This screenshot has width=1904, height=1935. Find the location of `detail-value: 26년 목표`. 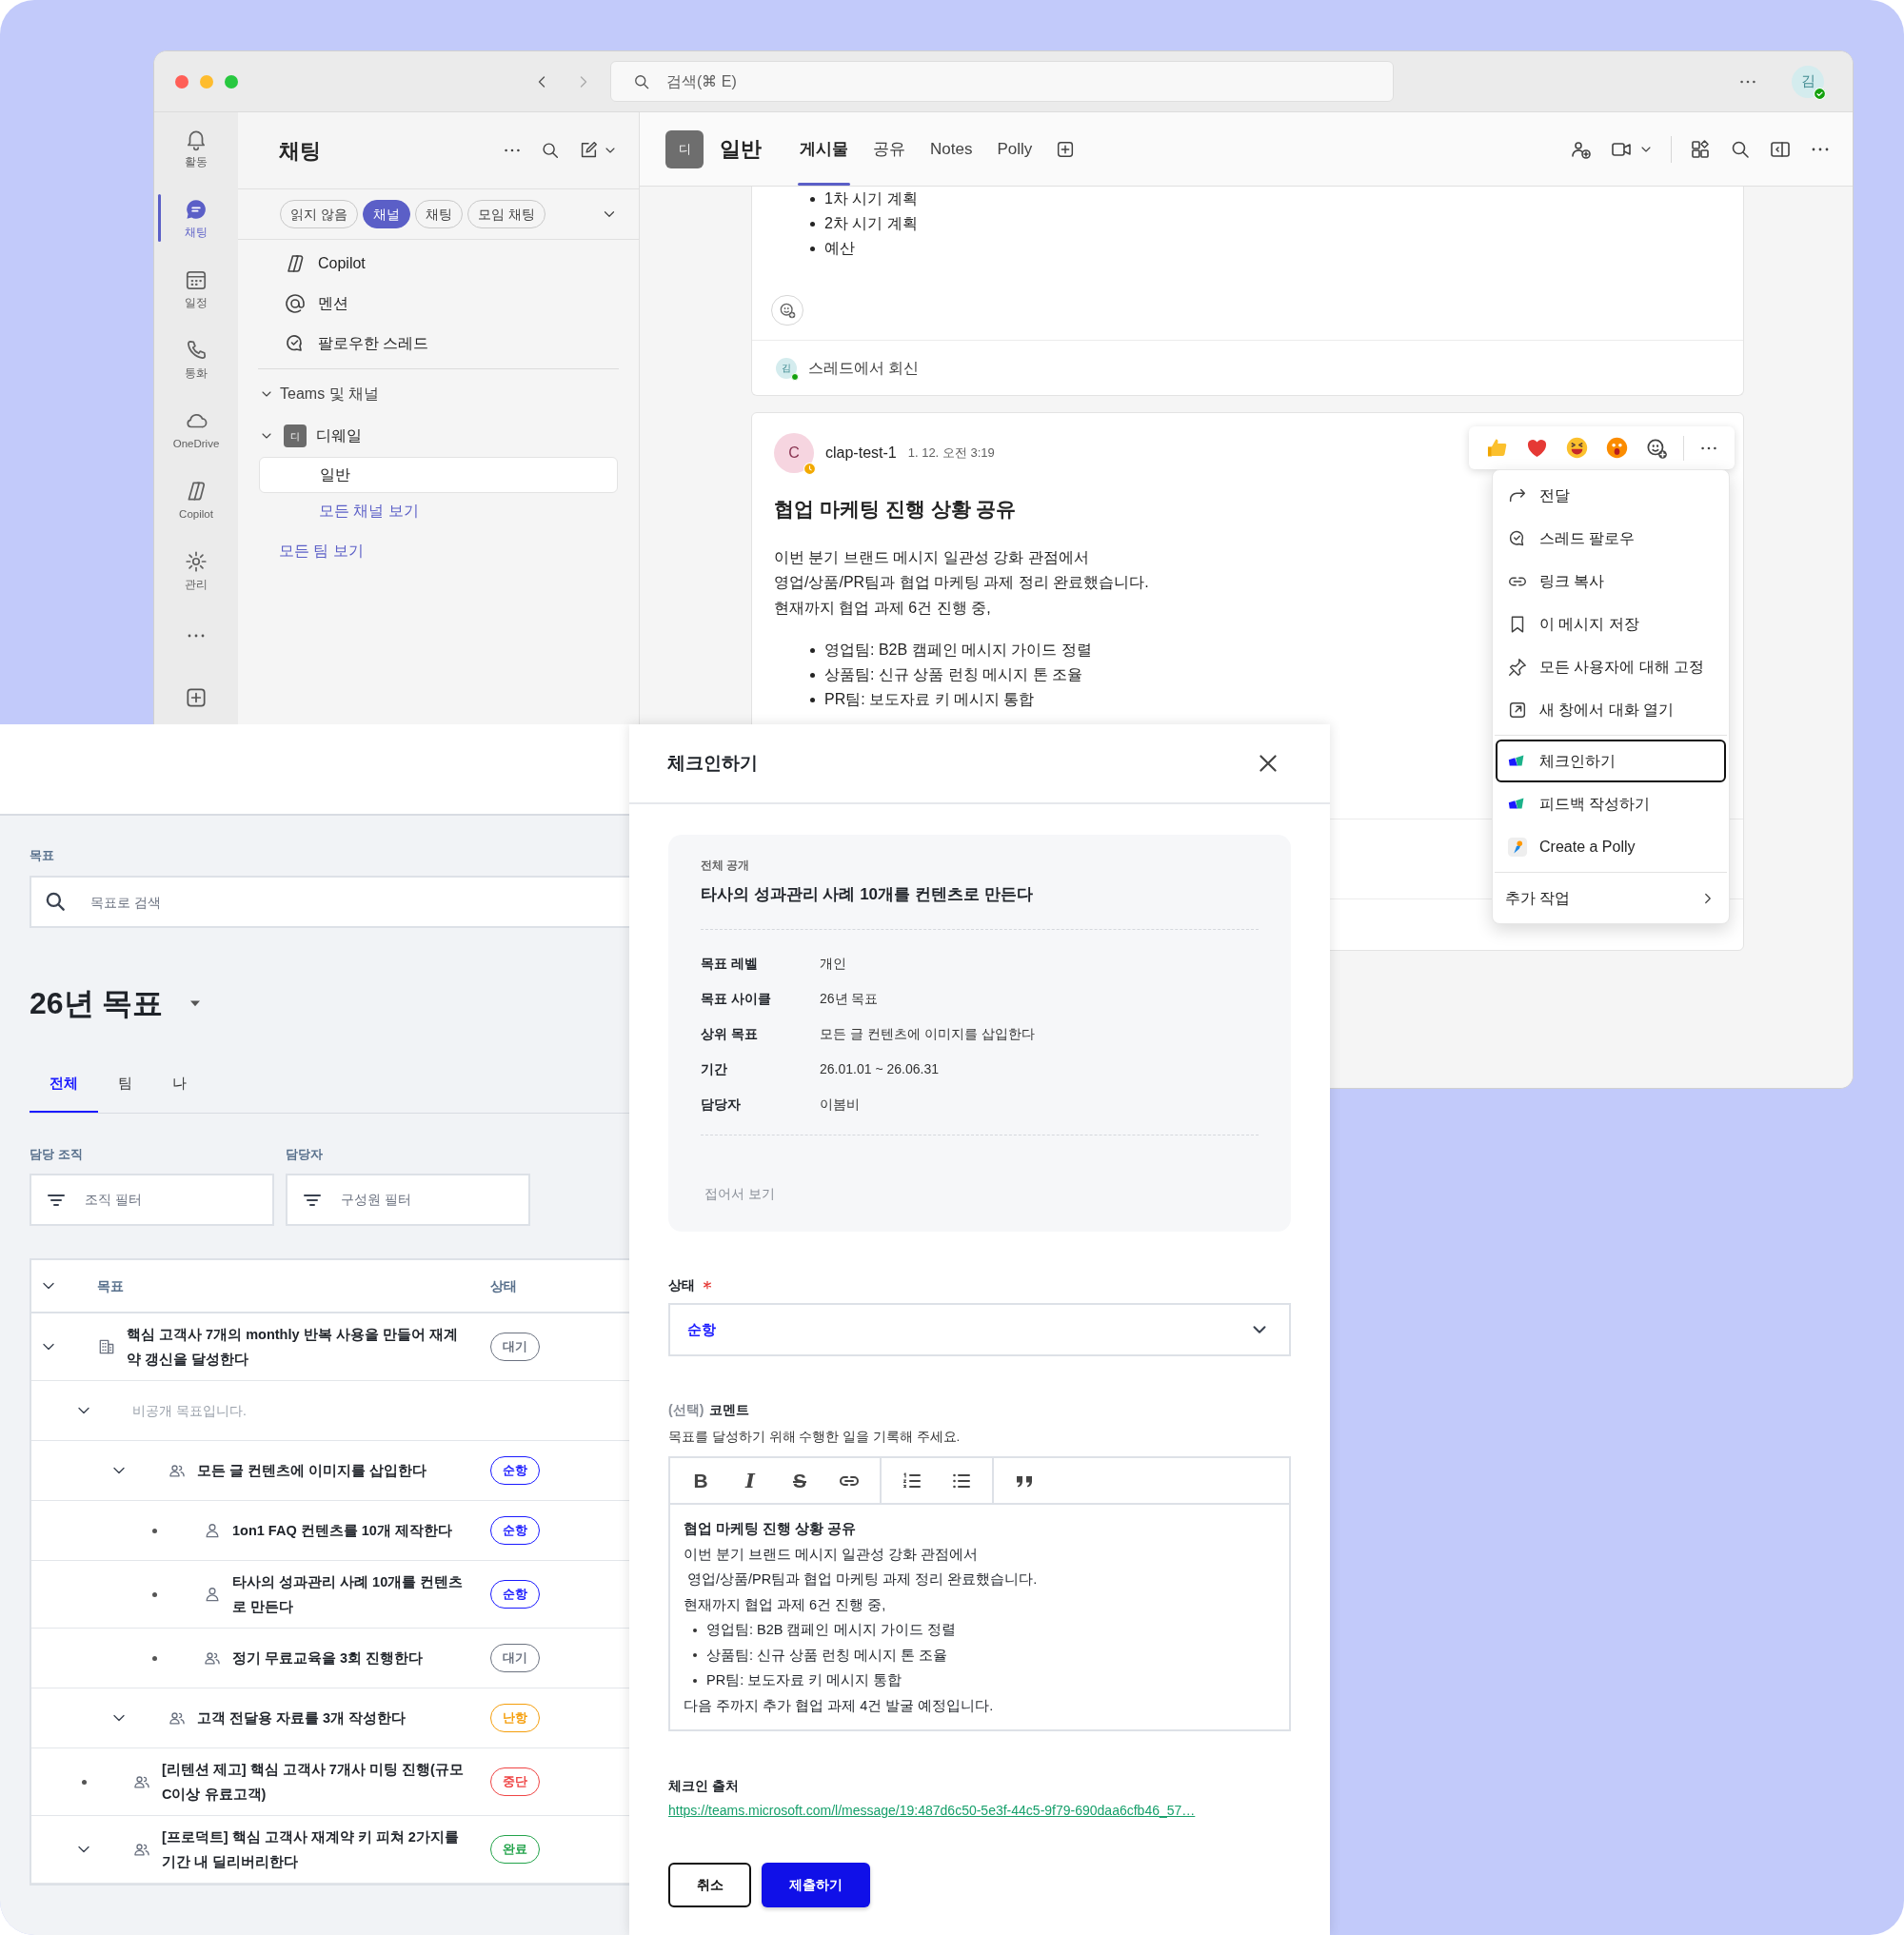

detail-value: 26년 목표 is located at coordinates (849, 999).